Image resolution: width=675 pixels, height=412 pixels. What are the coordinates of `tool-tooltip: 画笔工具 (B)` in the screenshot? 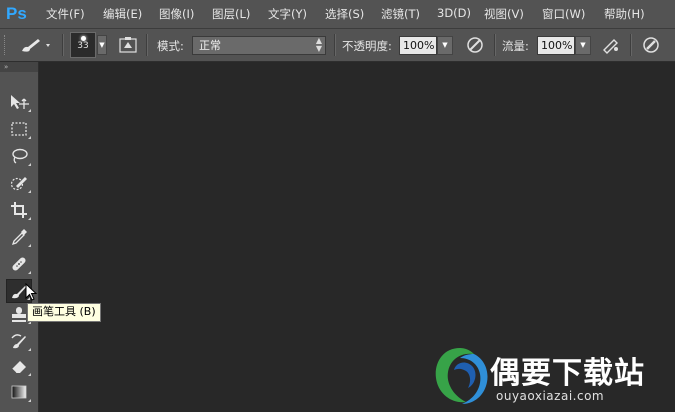 It's located at (64, 312).